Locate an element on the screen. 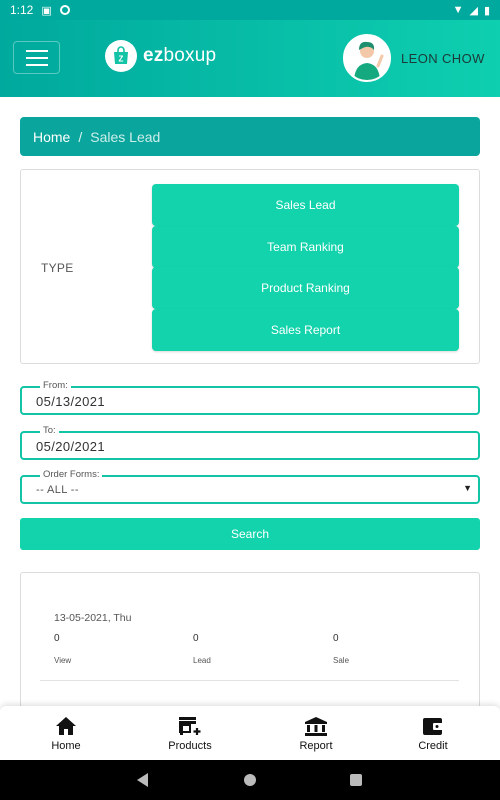 The image size is (500, 800). dropdown-caret-icon: ▼ is located at coordinates (467, 488).